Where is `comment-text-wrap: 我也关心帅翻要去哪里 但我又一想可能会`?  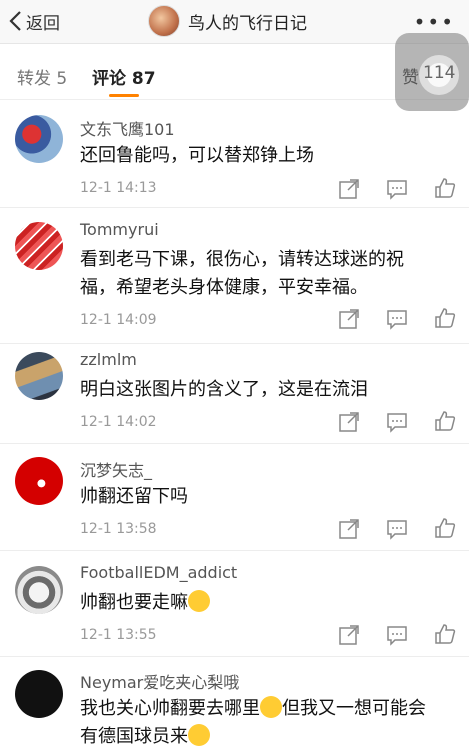
comment-text-wrap: 我也关心帅翻要去哪里 但我又一想可能会 is located at coordinates (270, 709).